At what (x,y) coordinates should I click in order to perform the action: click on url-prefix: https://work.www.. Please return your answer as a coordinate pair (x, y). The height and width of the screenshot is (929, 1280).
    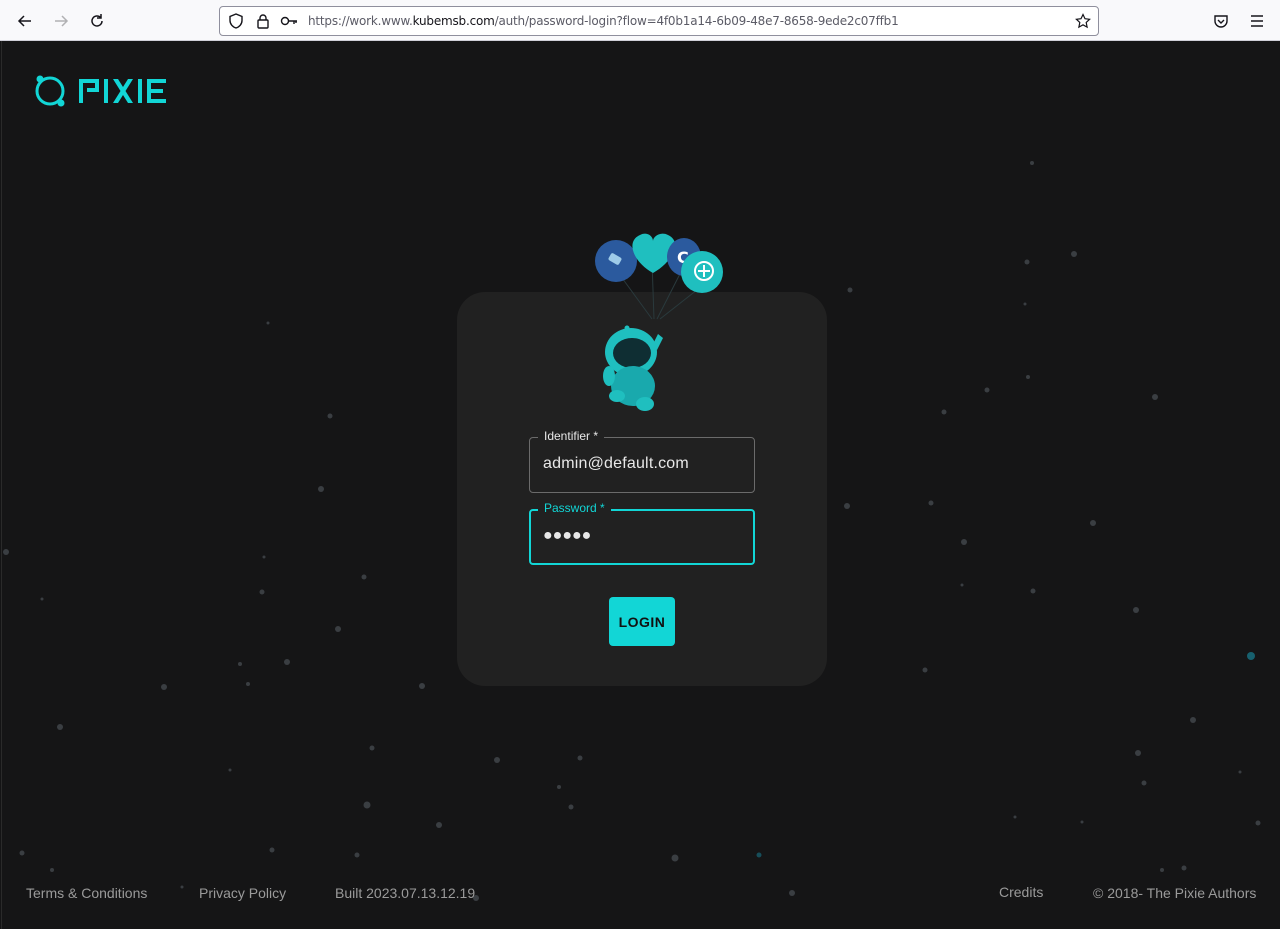
    Looking at the image, I should click on (360, 21).